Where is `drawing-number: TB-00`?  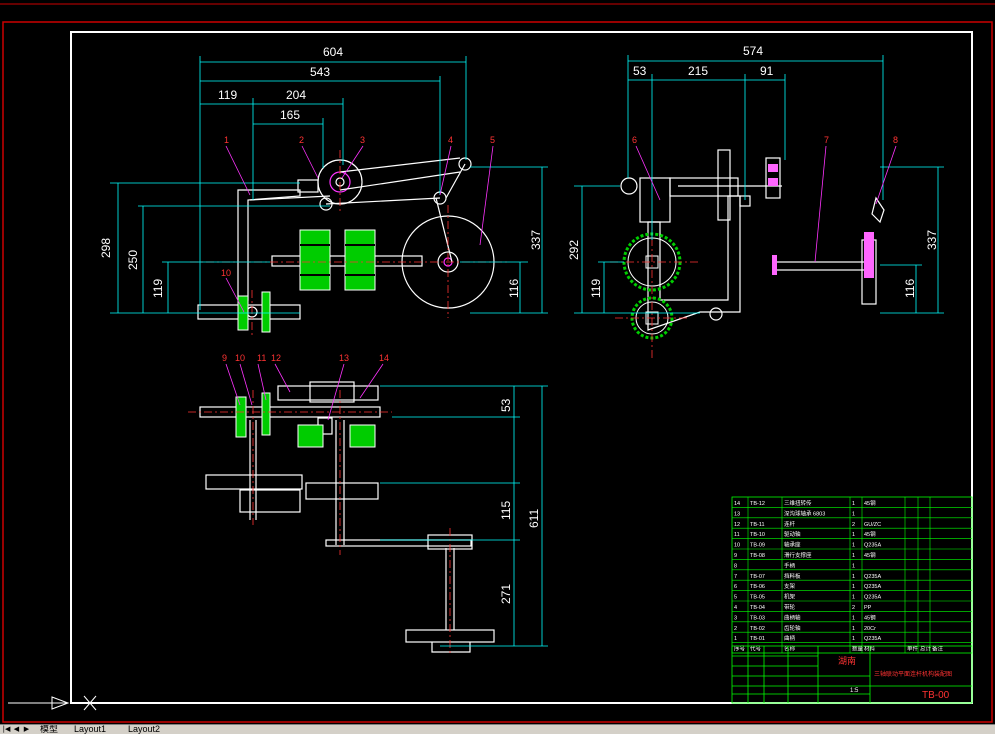 drawing-number: TB-00 is located at coordinates (936, 695).